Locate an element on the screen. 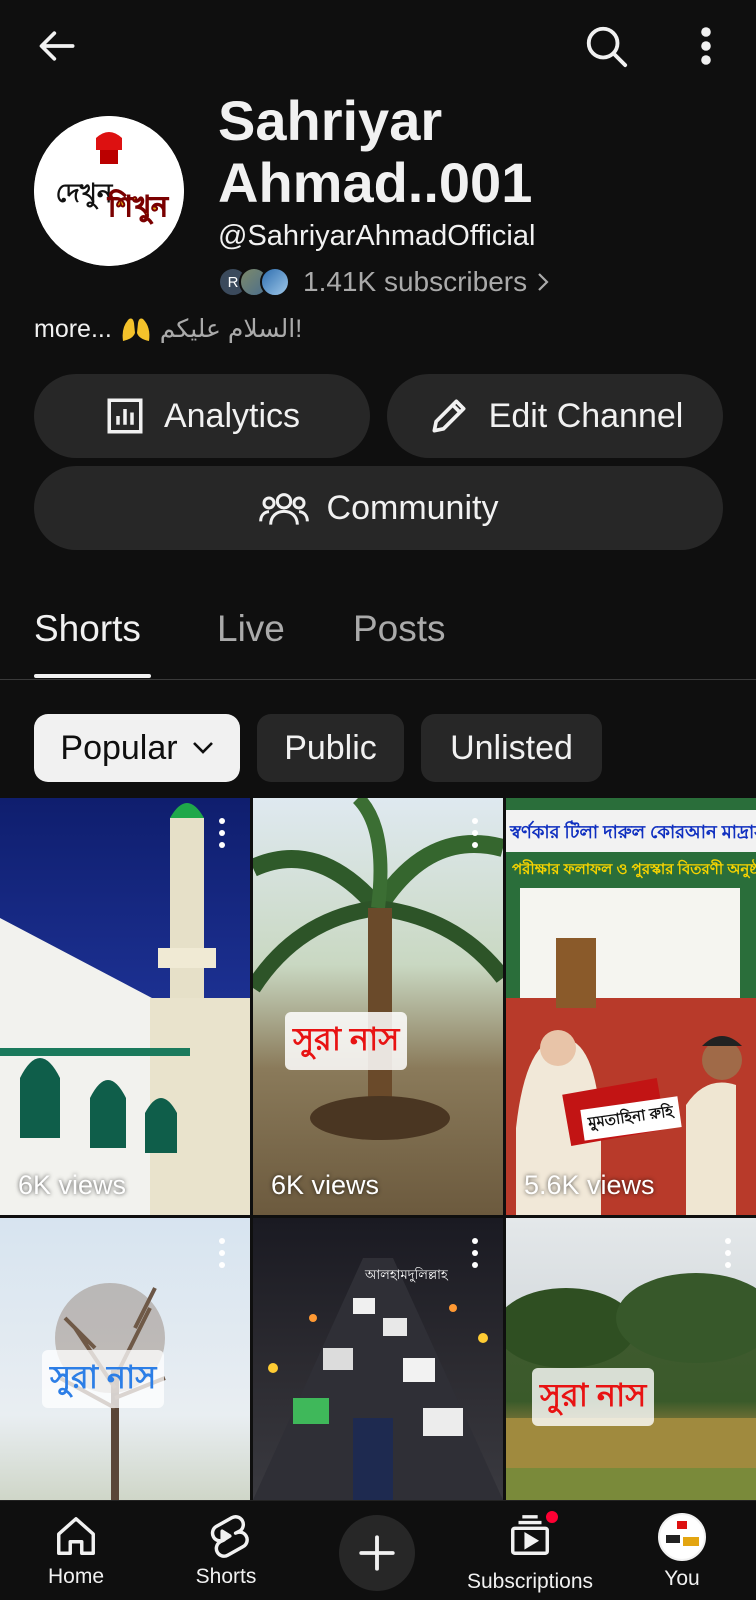 The height and width of the screenshot is (1600, 756). analytics-button: Analytics is located at coordinates (202, 416).